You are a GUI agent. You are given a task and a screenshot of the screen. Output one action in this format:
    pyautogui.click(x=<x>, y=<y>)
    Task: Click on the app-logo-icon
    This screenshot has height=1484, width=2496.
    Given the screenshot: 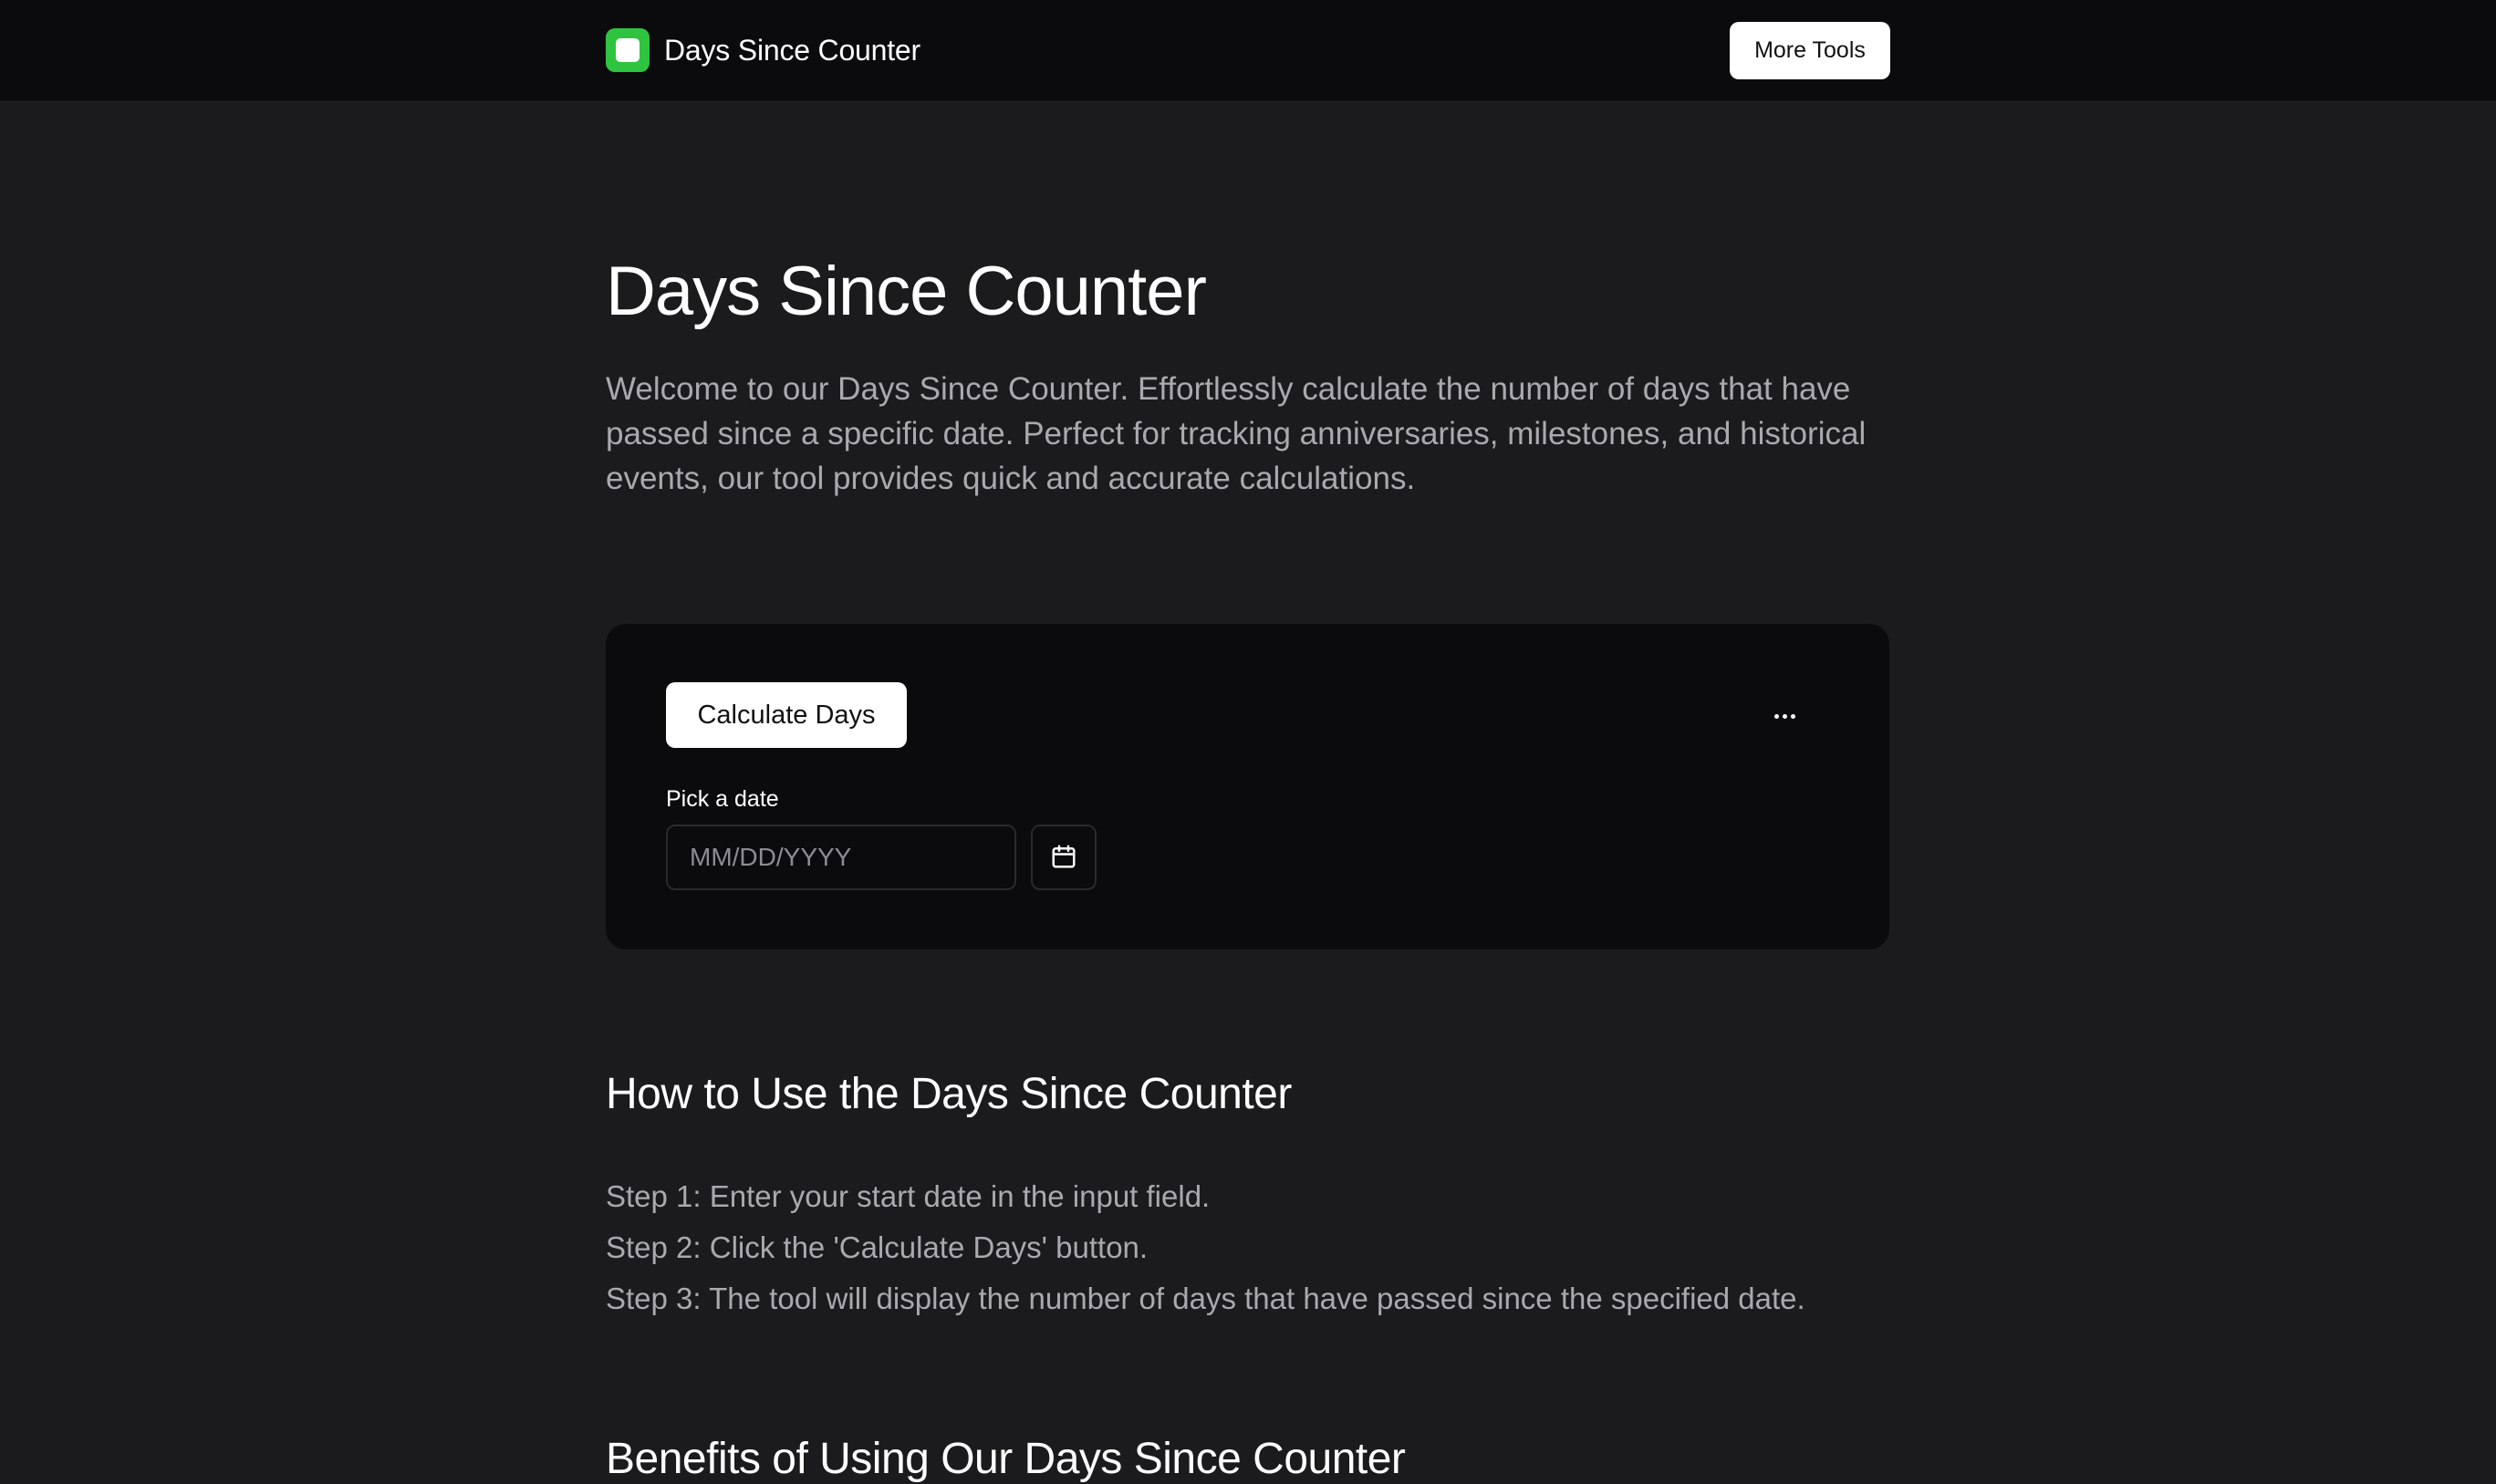 What is the action you would take?
    pyautogui.click(x=628, y=50)
    